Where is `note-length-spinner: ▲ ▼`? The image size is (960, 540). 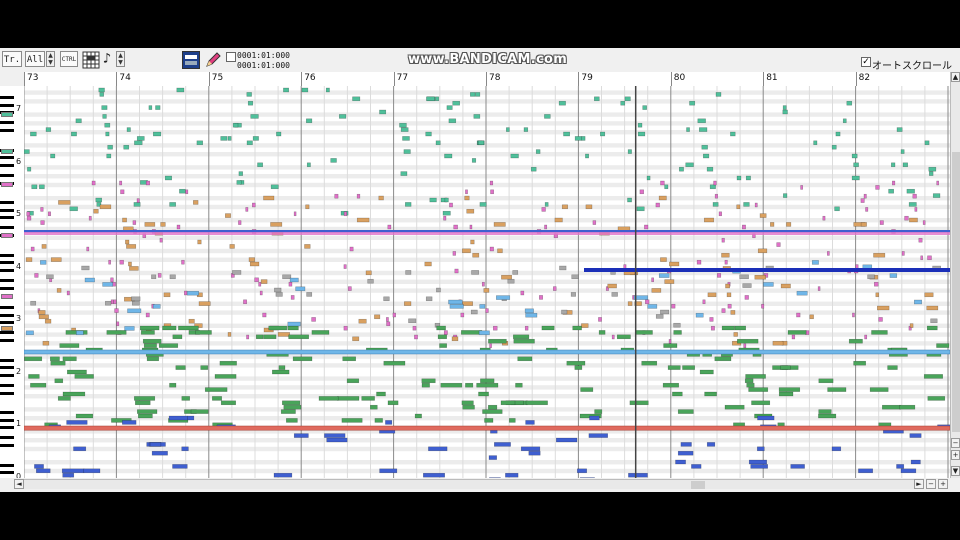
note-length-spinner: ▲ ▼ is located at coordinates (120, 59).